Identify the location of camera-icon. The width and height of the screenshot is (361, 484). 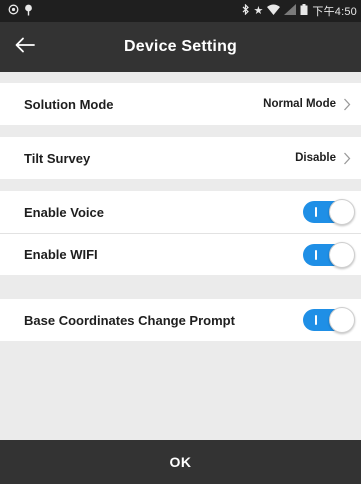
(13, 11).